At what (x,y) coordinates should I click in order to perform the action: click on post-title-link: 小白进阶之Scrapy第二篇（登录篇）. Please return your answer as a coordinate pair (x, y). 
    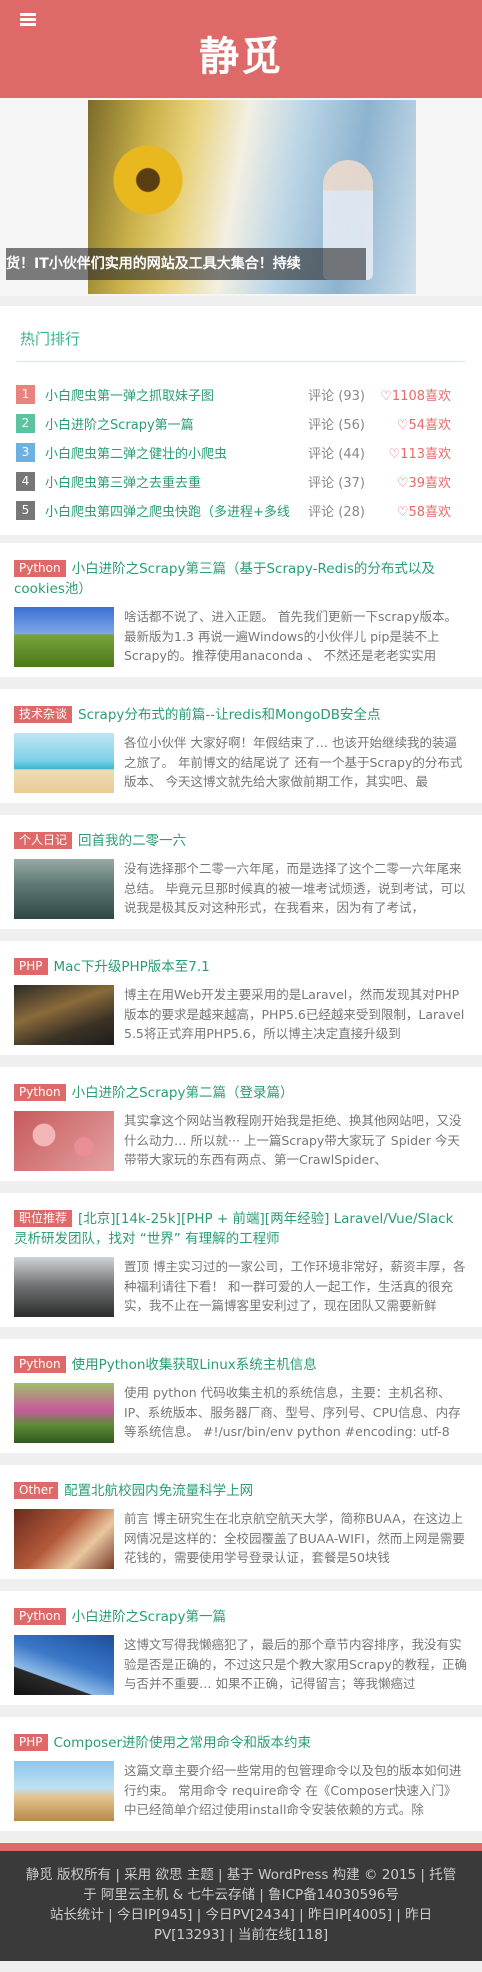
    Looking at the image, I should click on (183, 1093).